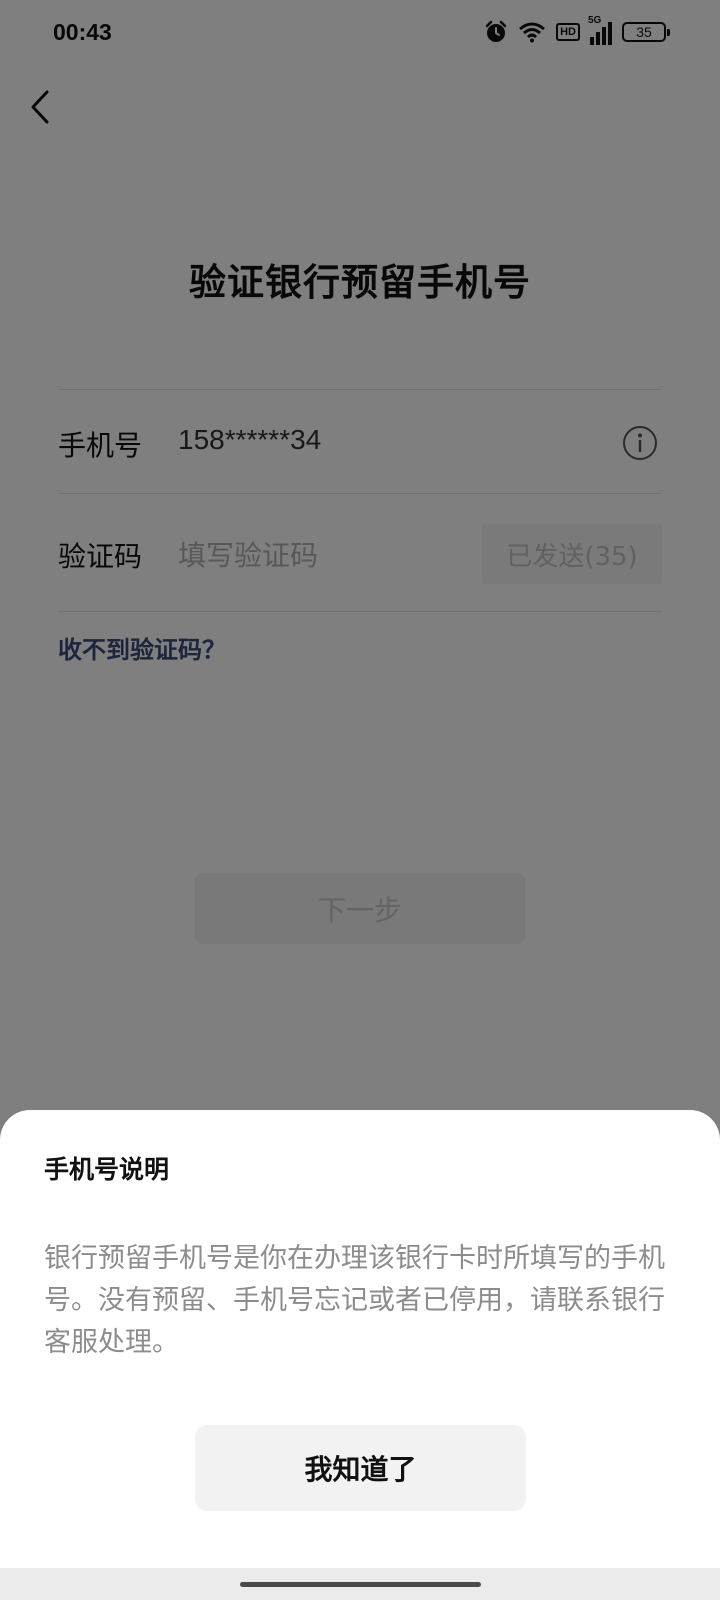  What do you see at coordinates (360, 1584) in the screenshot?
I see `home-indicator` at bounding box center [360, 1584].